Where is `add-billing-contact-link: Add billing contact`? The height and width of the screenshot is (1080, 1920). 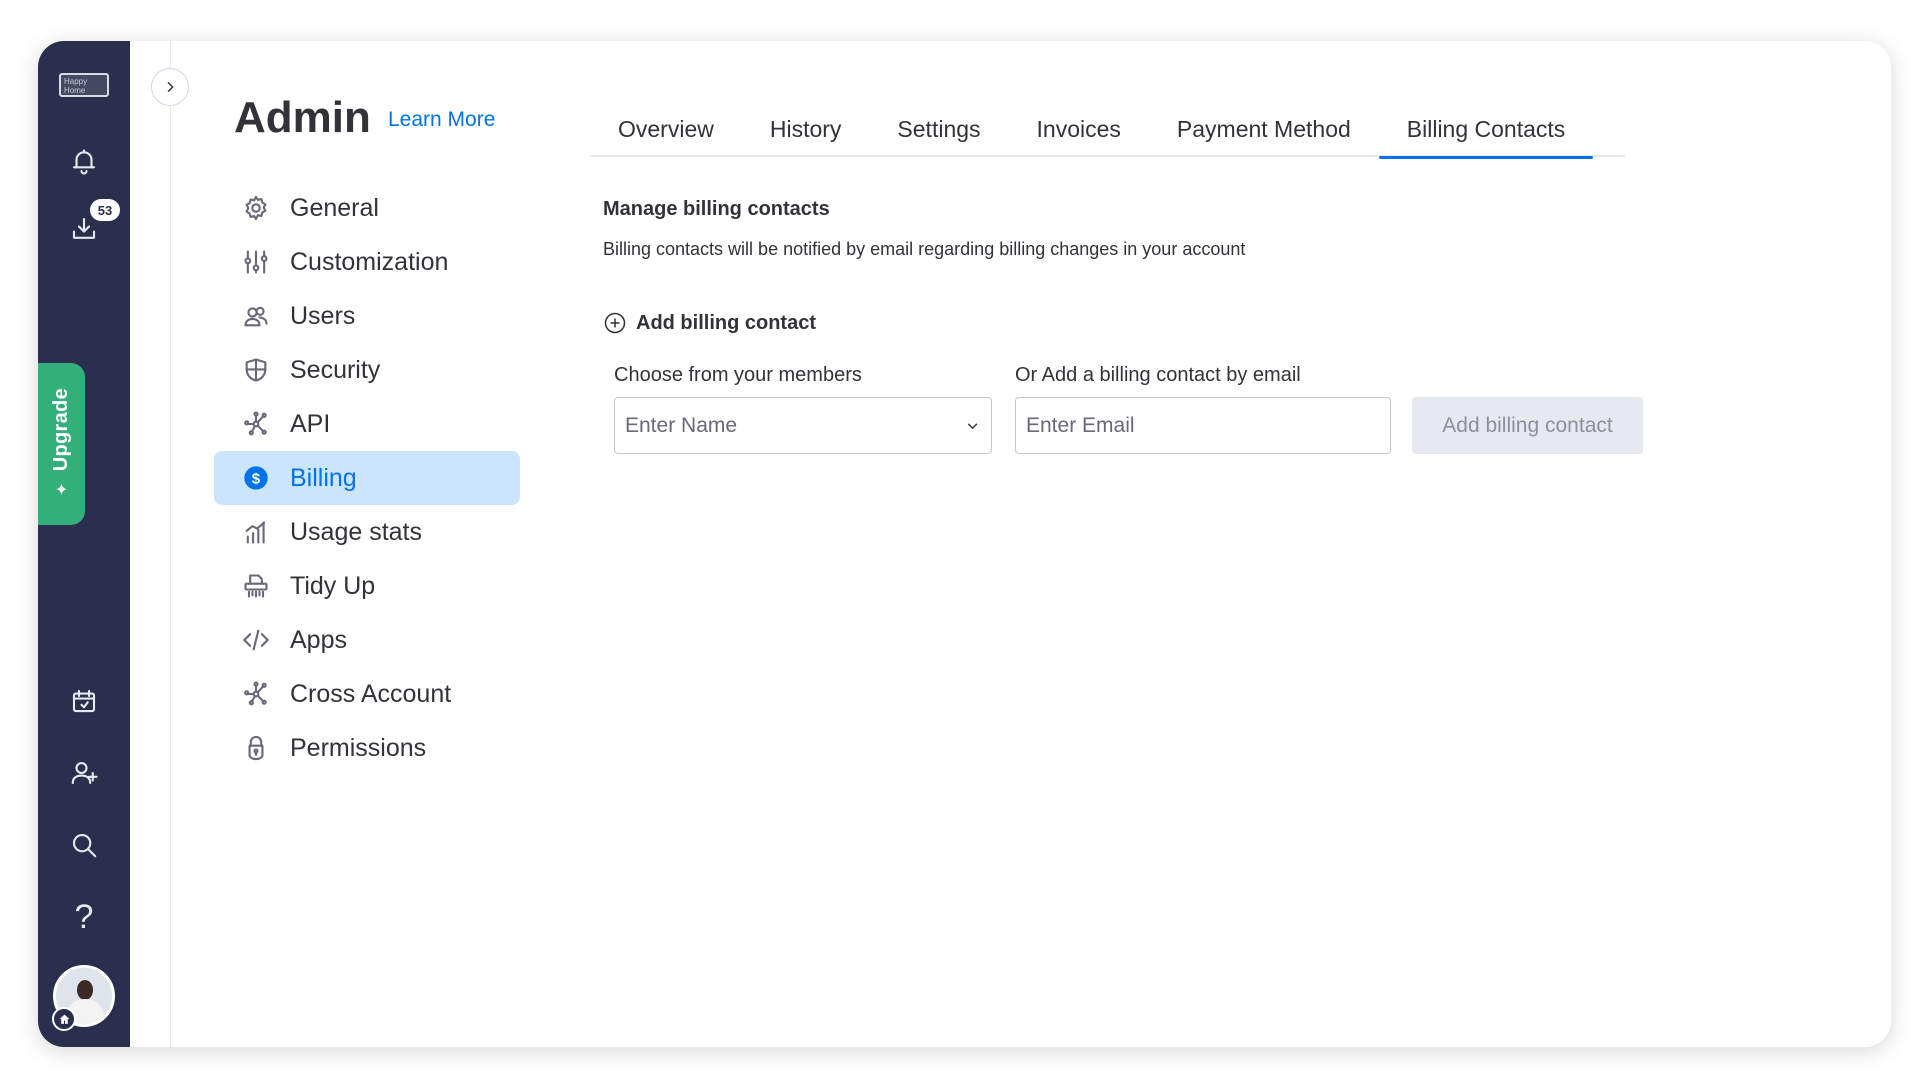
add-billing-contact-link: Add billing contact is located at coordinates (709, 323).